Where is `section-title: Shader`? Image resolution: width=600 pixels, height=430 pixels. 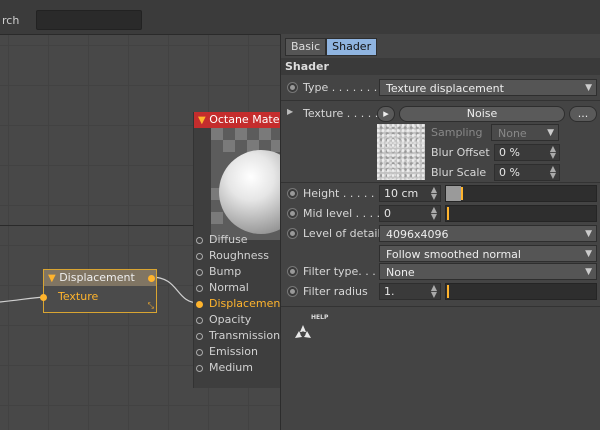
section-title: Shader is located at coordinates (440, 66).